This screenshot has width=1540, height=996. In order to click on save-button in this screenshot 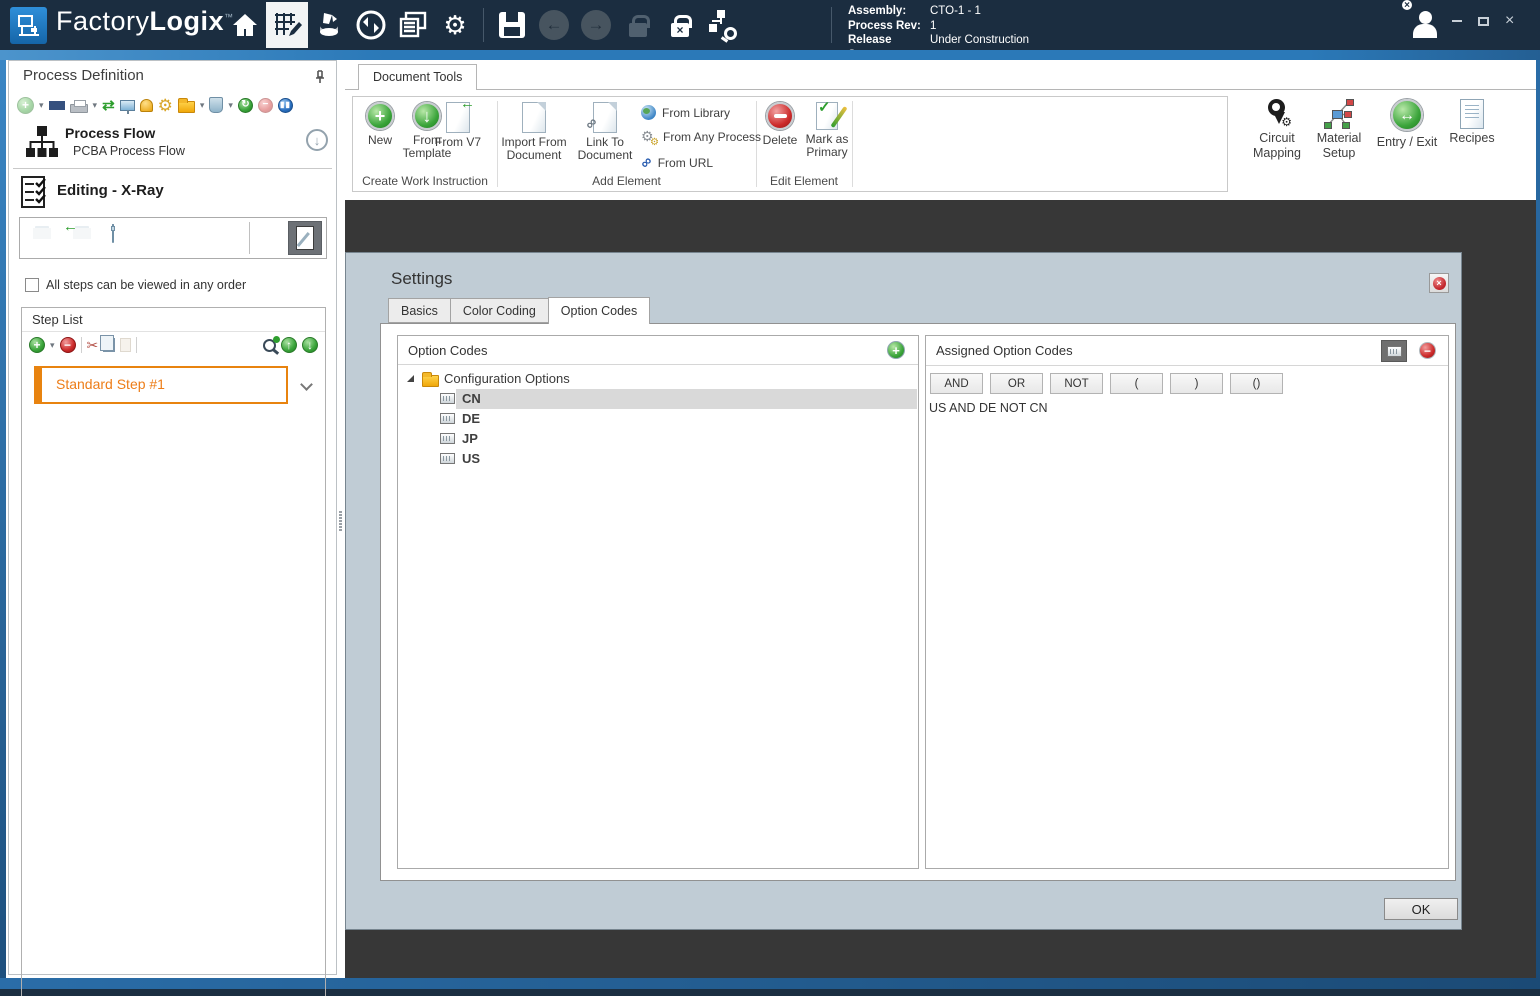, I will do `click(512, 25)`.